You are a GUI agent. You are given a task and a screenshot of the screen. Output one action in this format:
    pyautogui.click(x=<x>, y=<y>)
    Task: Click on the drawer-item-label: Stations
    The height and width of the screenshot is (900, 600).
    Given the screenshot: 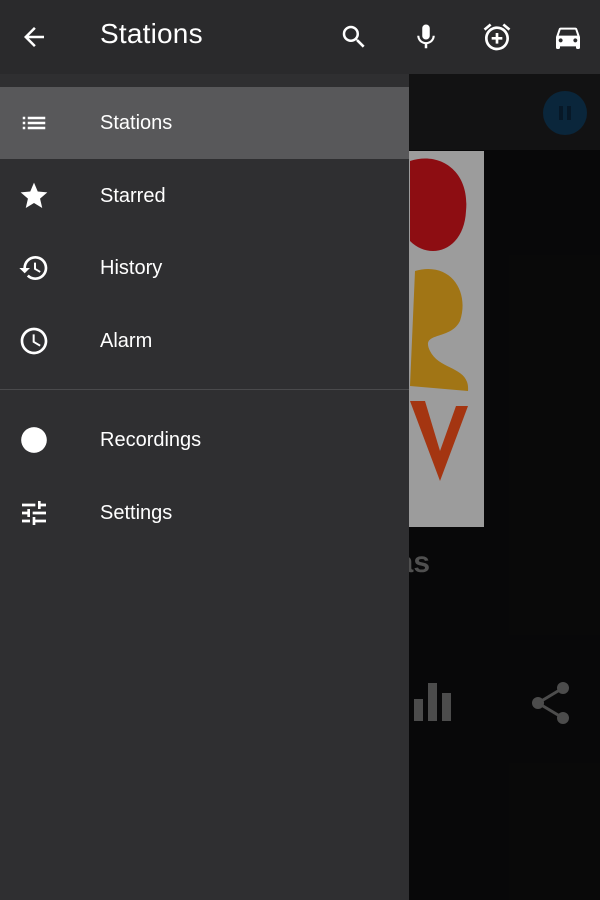 What is the action you would take?
    pyautogui.click(x=136, y=122)
    